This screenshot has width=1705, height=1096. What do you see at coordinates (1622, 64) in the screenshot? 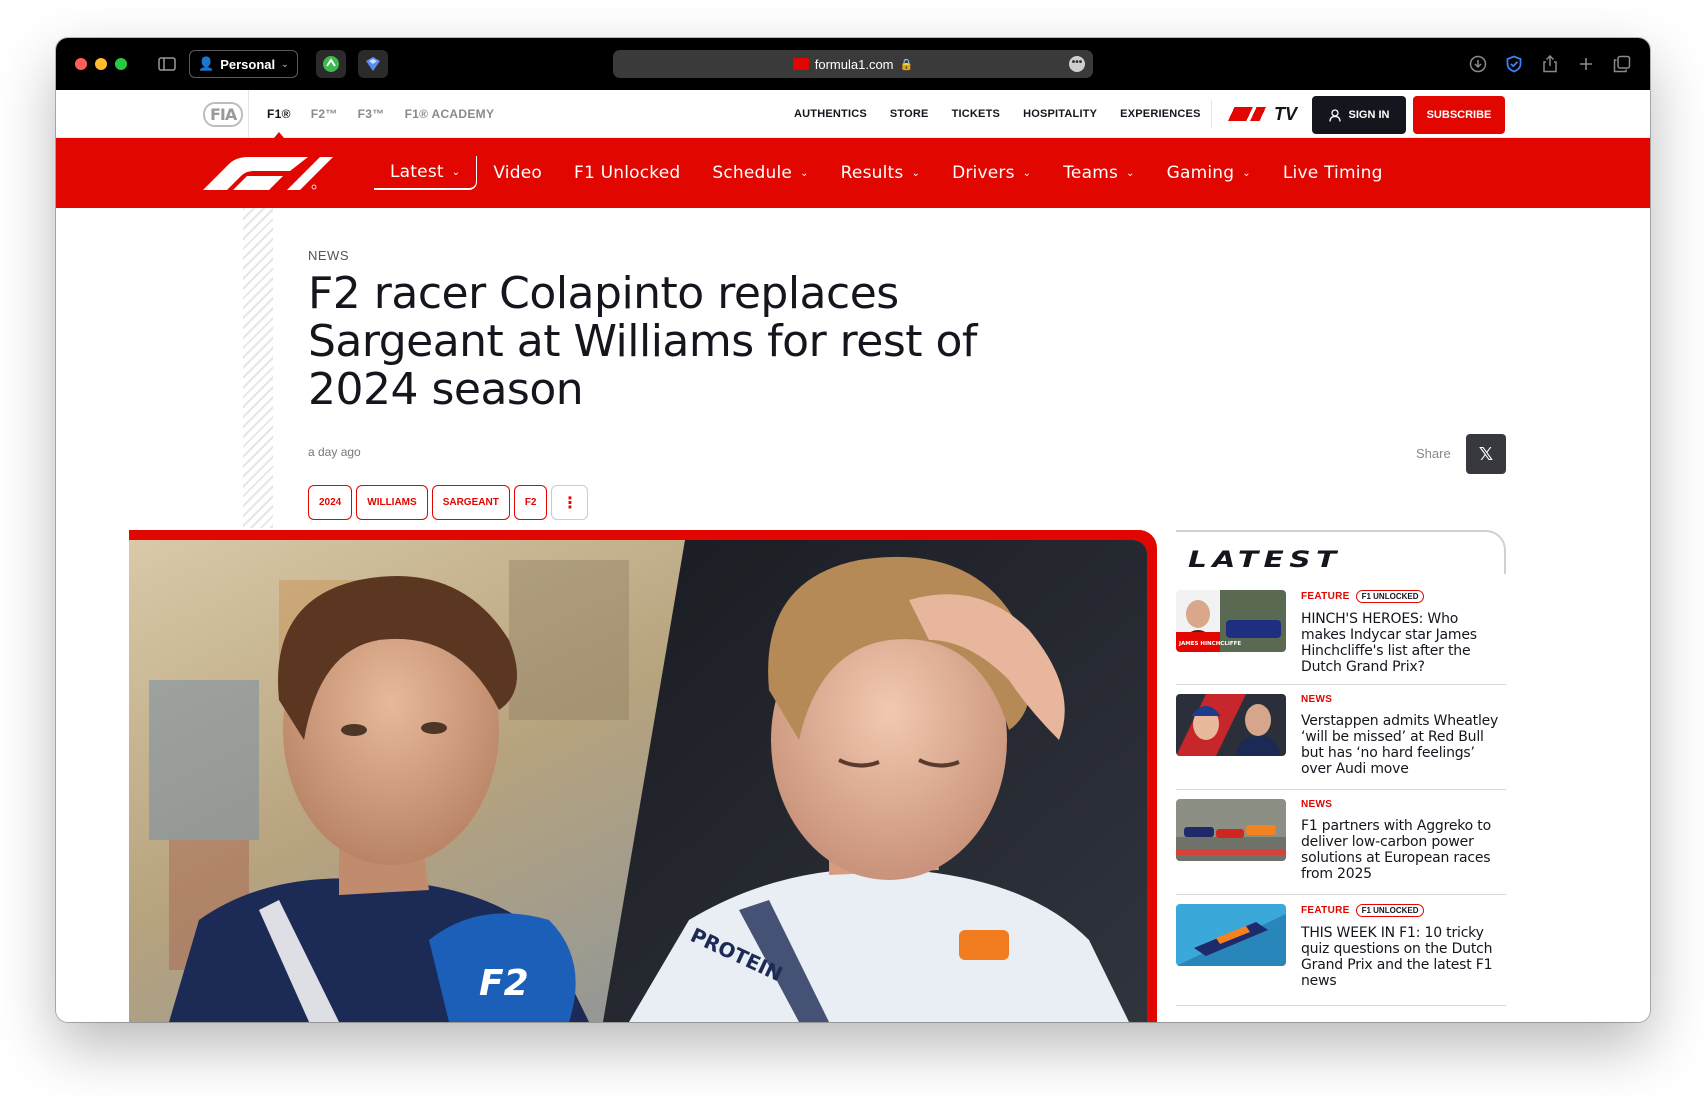
I see `tabs-overview-icon` at bounding box center [1622, 64].